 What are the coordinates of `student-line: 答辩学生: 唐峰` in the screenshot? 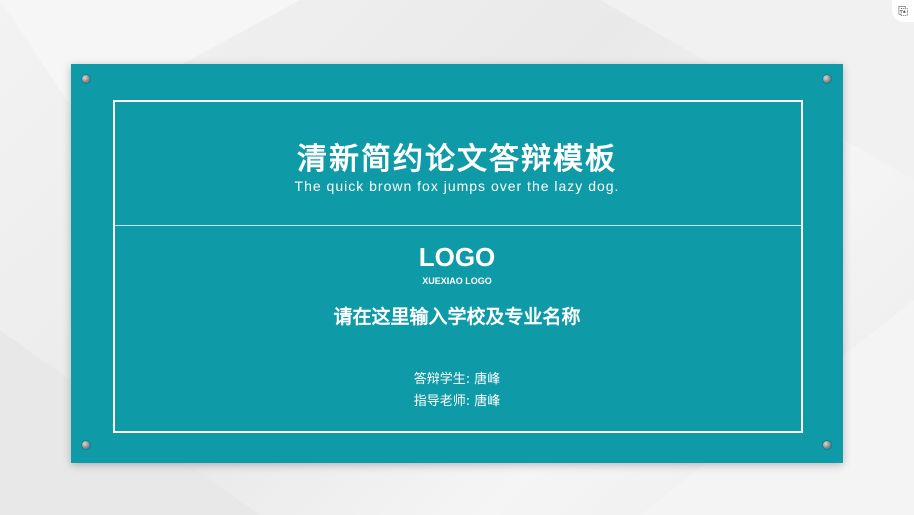 It's located at (457, 377).